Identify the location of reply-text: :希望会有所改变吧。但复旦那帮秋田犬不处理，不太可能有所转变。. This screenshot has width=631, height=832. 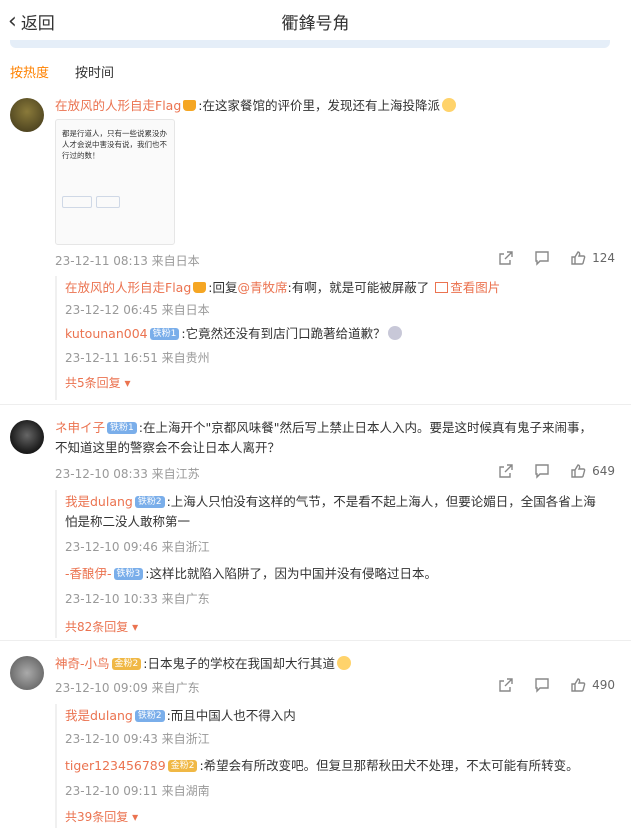
(389, 765).